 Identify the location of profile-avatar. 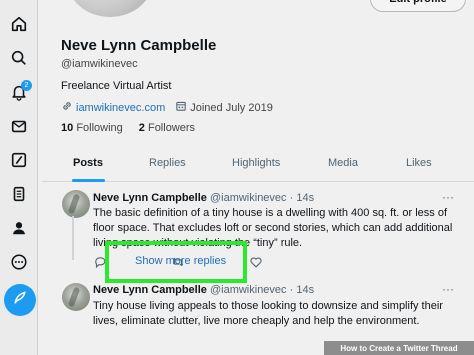
(110, 10).